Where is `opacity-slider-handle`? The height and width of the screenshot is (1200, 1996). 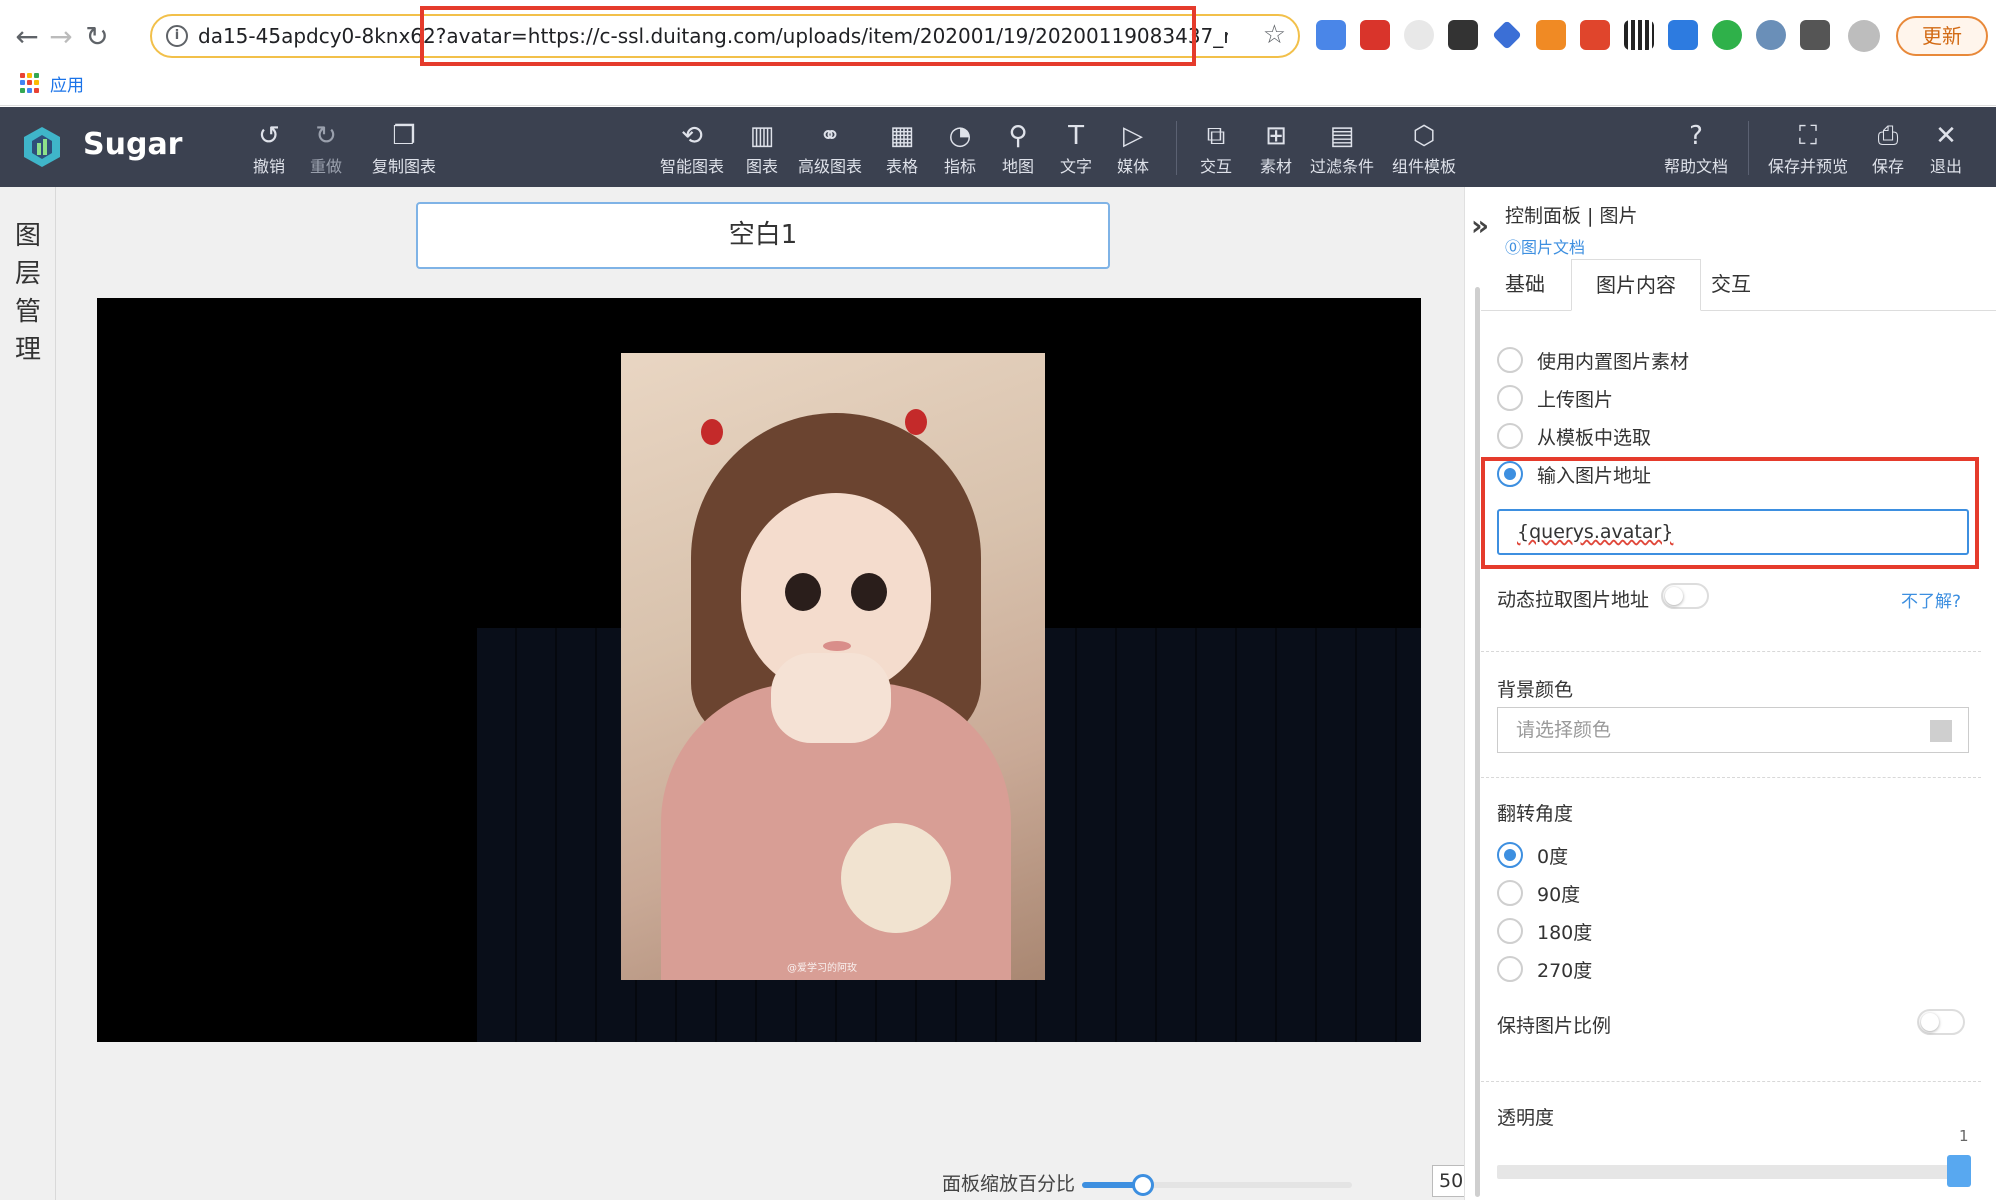 opacity-slider-handle is located at coordinates (1959, 1171).